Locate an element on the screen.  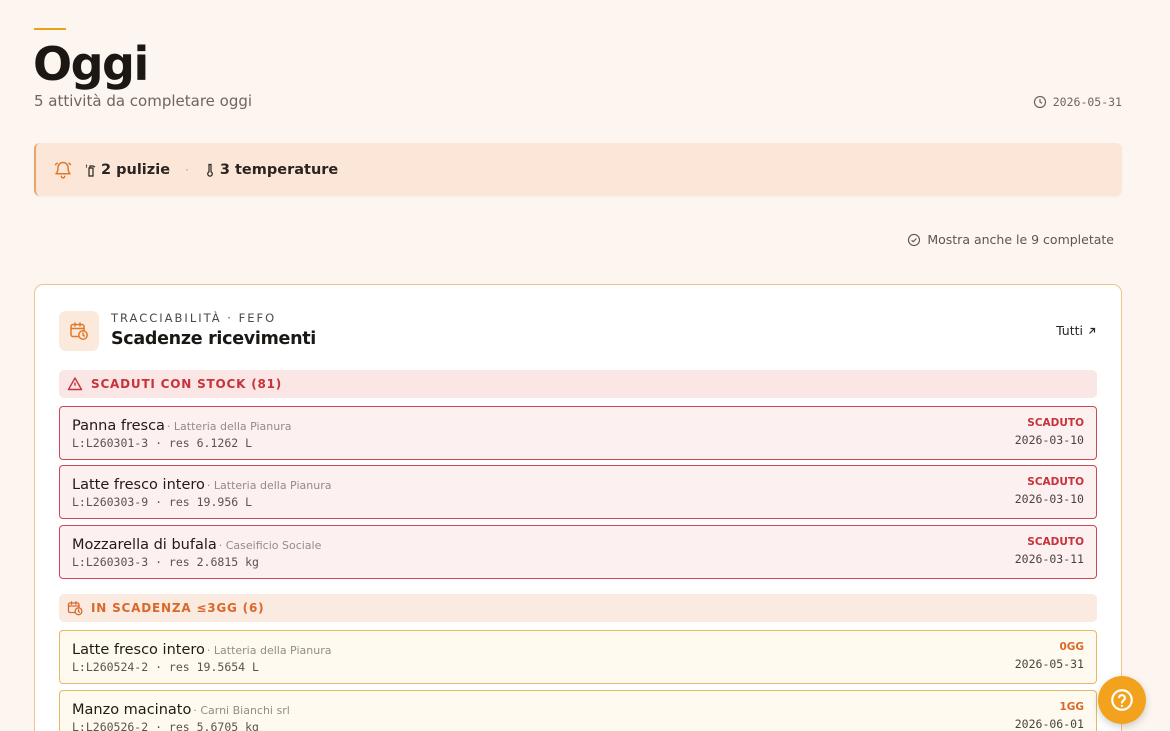
lot-product: Mozzarella di bufala is located at coordinates (144, 545).